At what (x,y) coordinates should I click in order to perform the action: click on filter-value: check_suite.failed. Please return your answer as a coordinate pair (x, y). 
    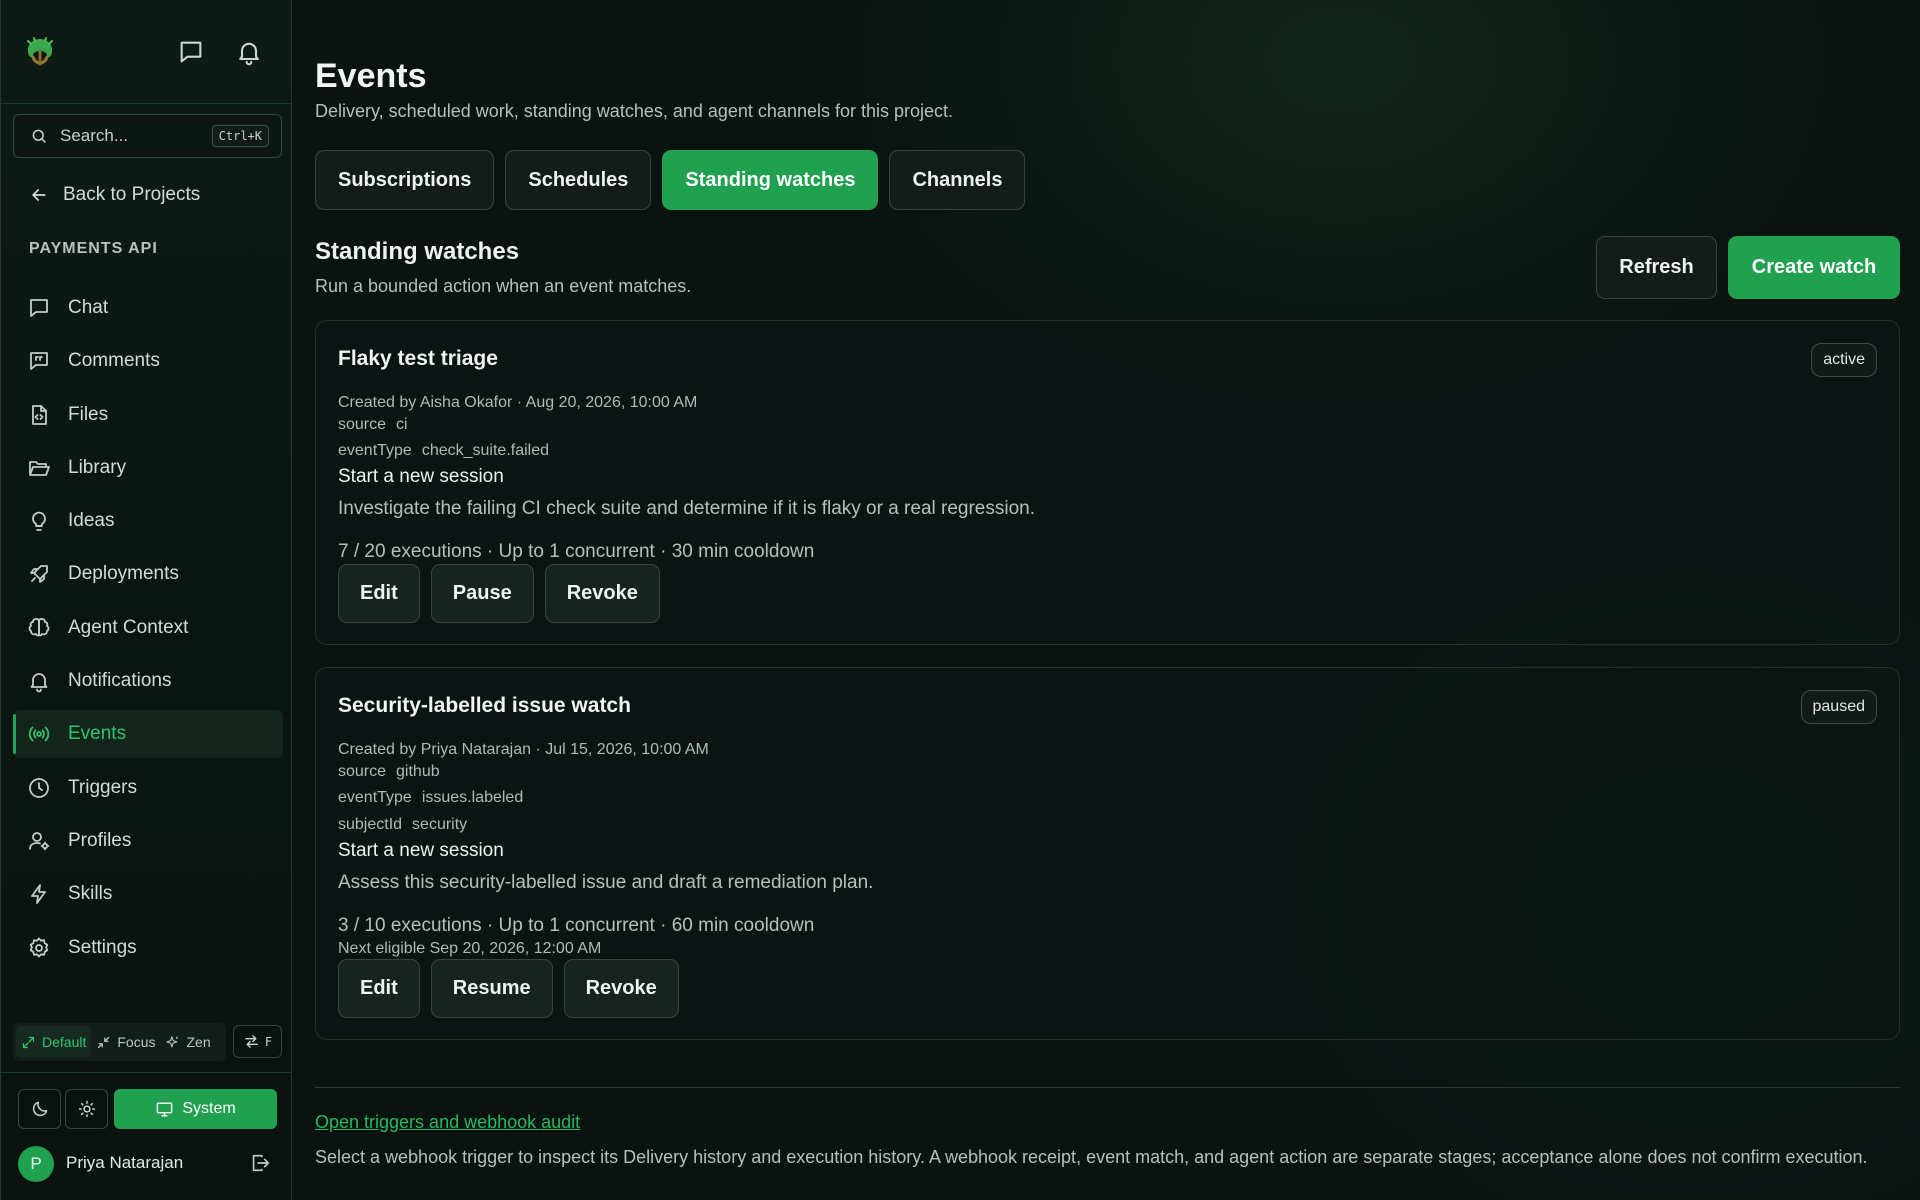
    Looking at the image, I should click on (485, 450).